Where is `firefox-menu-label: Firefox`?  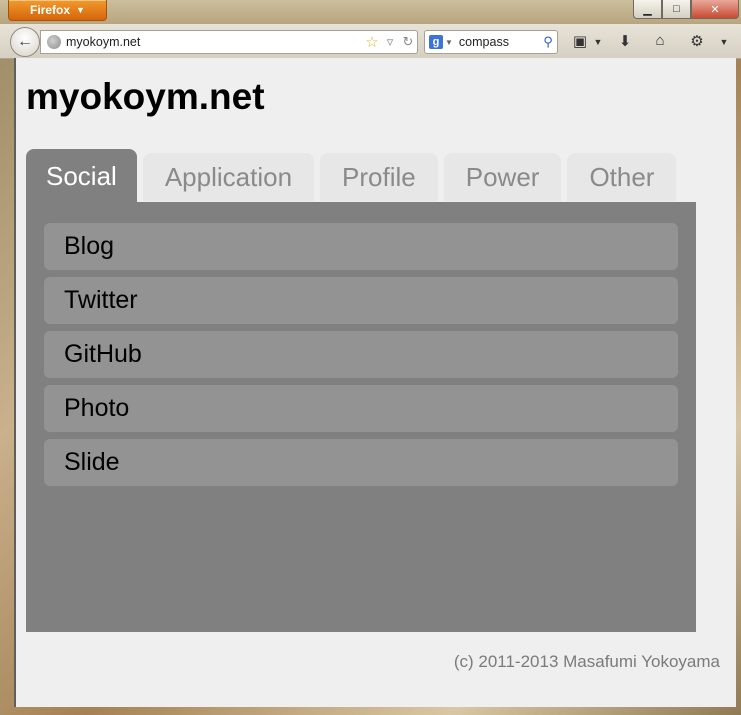
firefox-menu-label: Firefox is located at coordinates (50, 10).